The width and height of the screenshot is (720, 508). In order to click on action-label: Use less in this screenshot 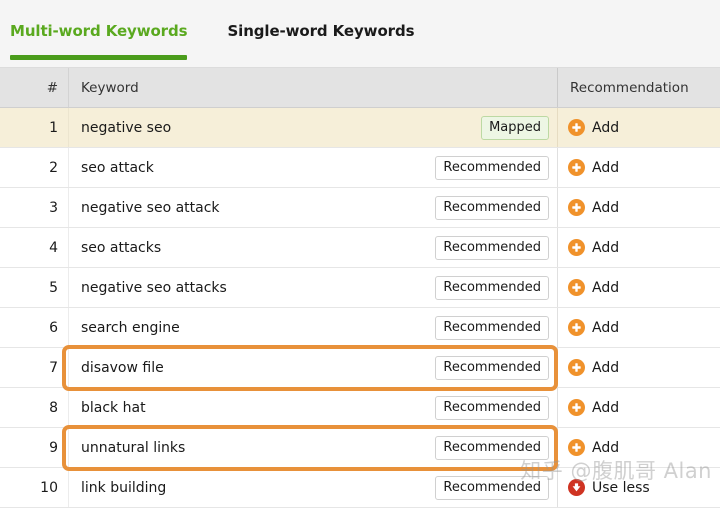, I will do `click(621, 487)`.